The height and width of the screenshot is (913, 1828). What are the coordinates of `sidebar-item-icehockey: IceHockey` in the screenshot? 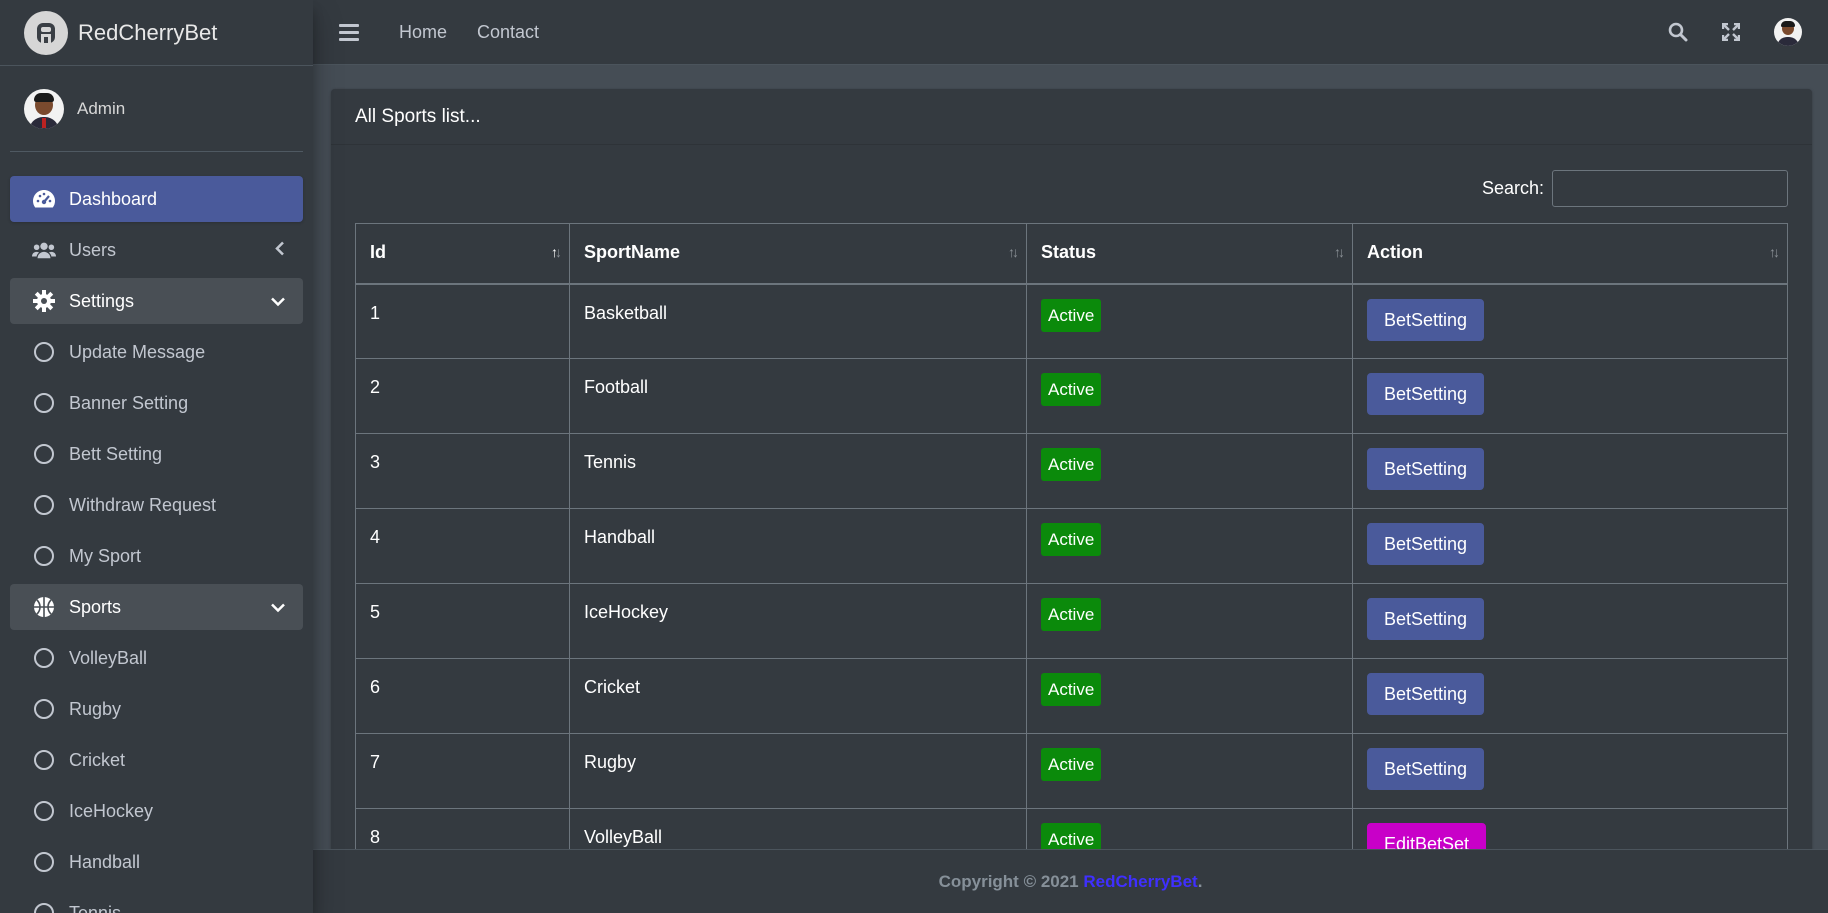 It's located at (156, 811).